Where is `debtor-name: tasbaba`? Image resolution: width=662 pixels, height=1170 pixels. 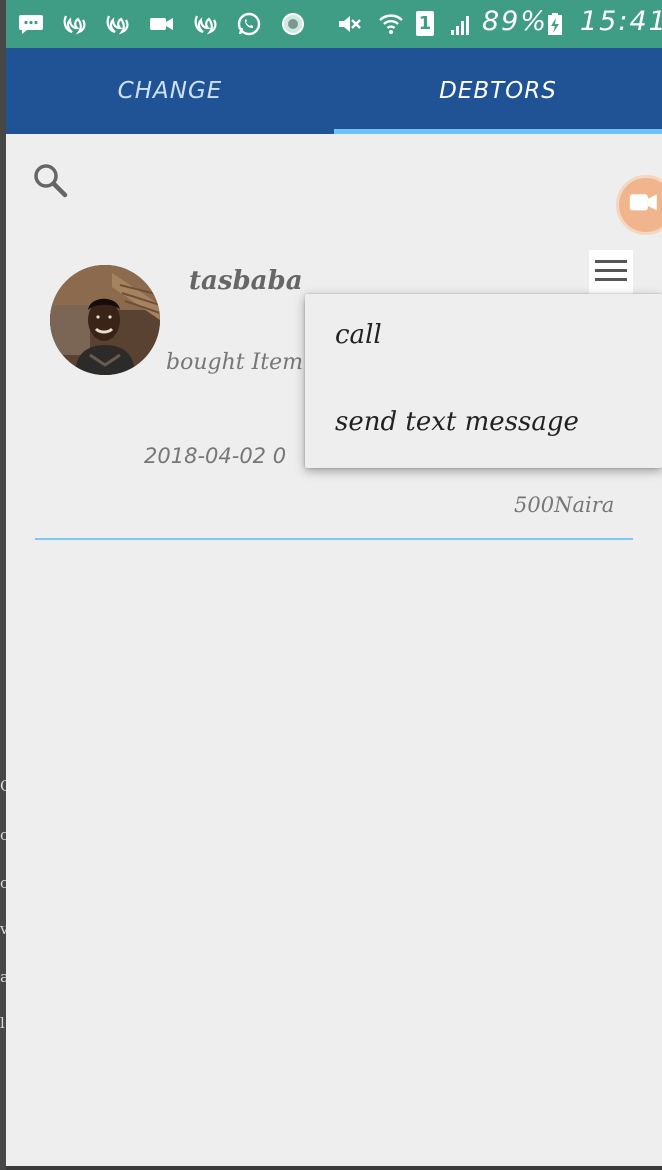
debtor-name: tasbaba is located at coordinates (246, 281).